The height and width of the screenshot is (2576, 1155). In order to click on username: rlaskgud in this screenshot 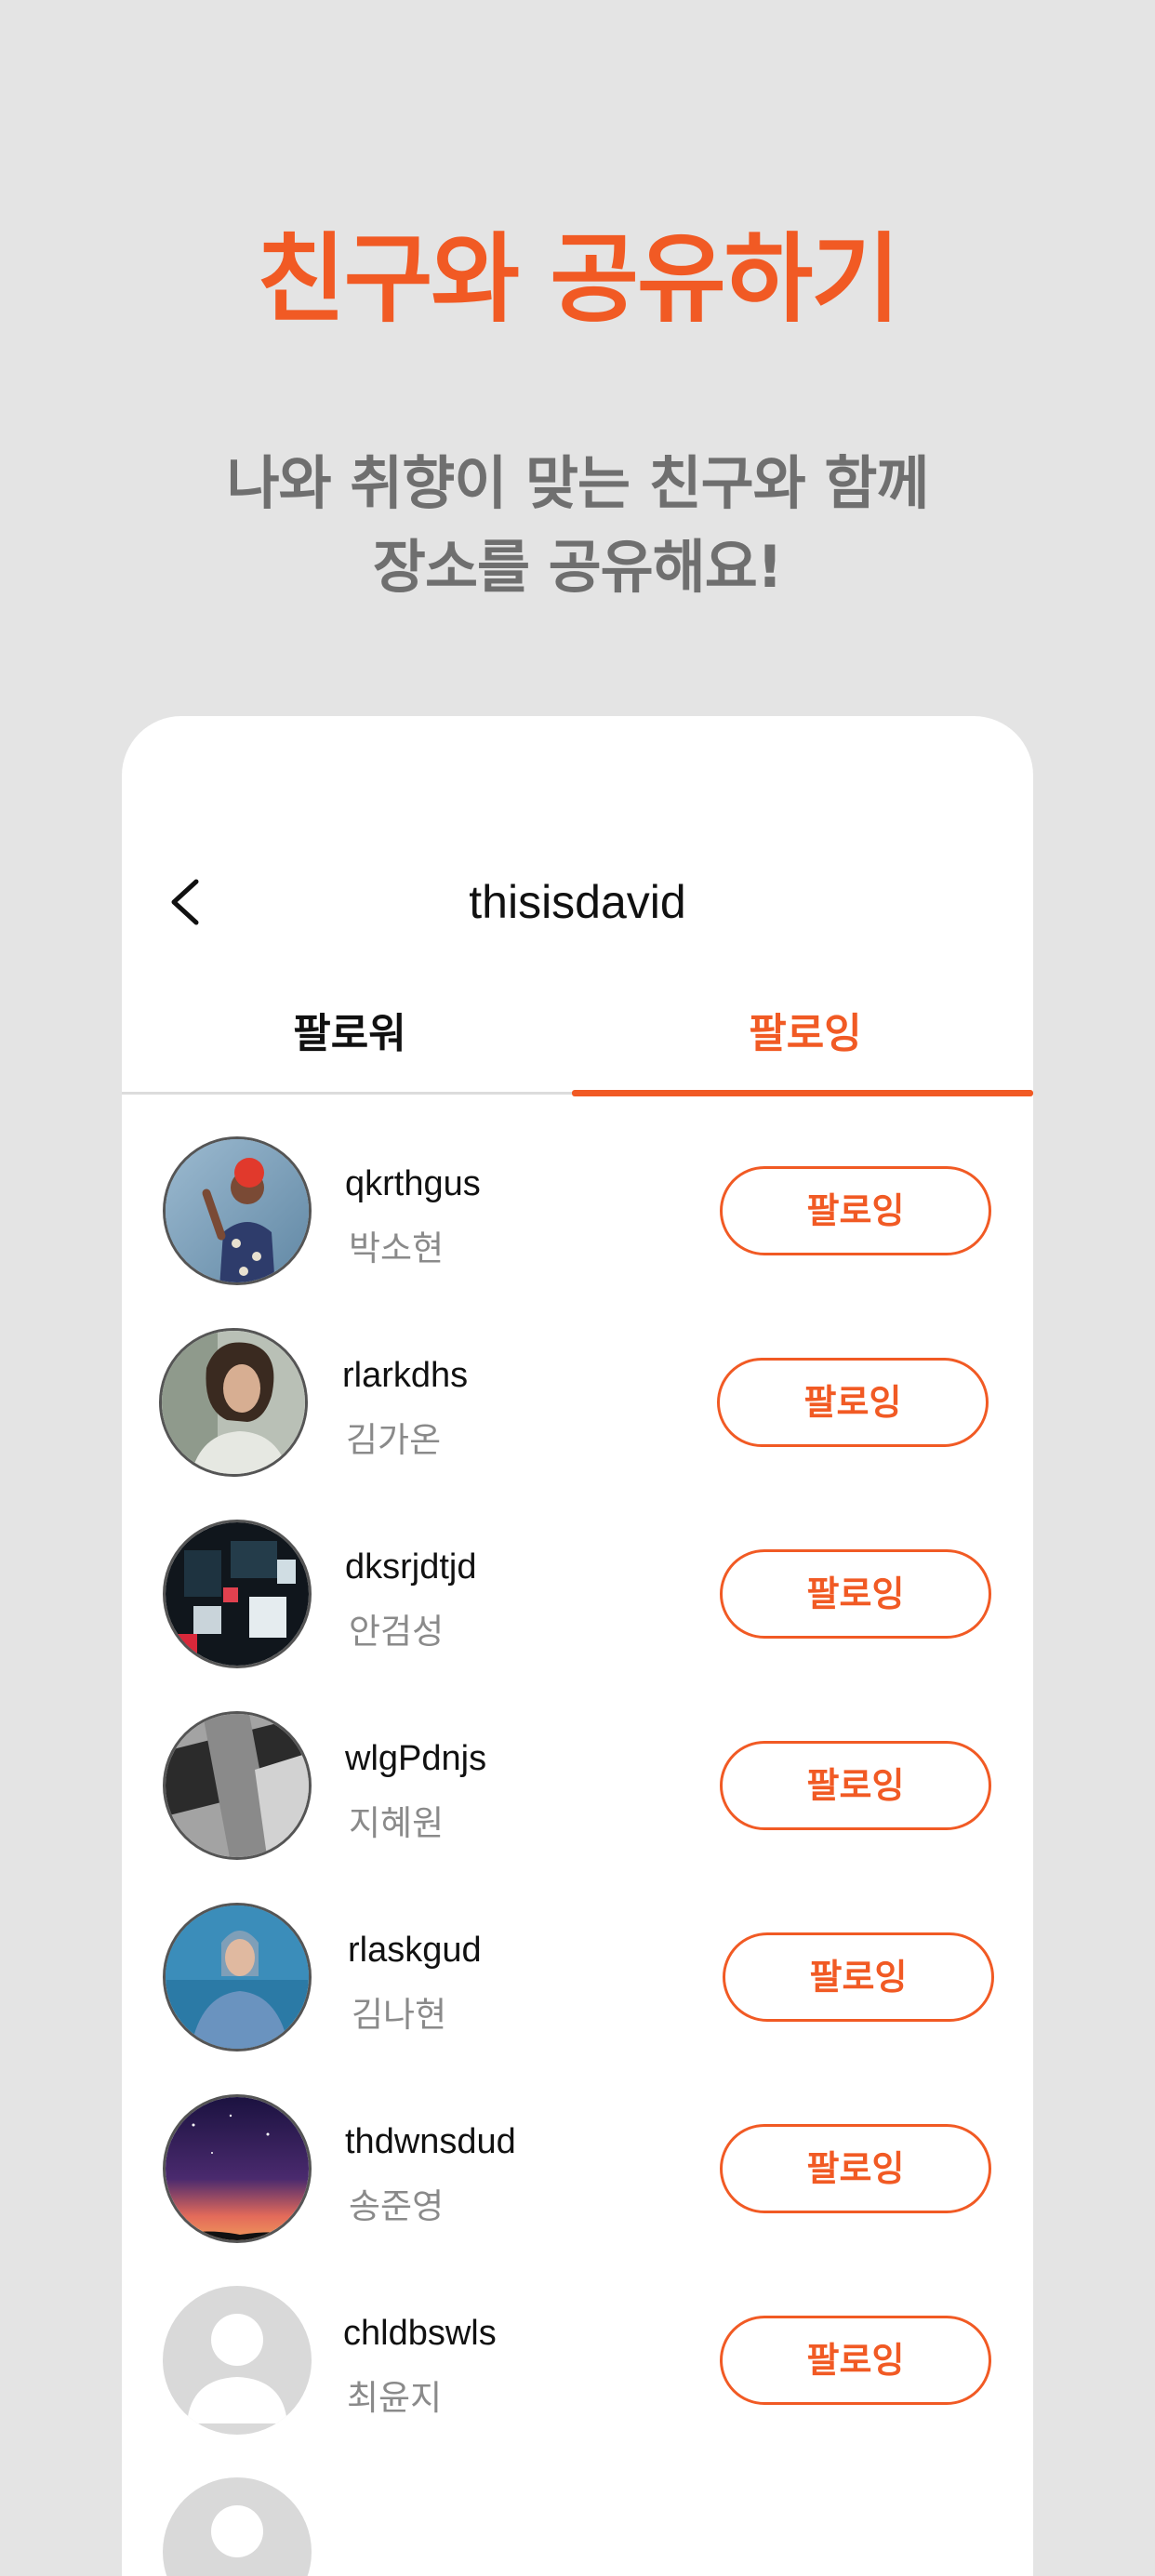, I will do `click(415, 1950)`.